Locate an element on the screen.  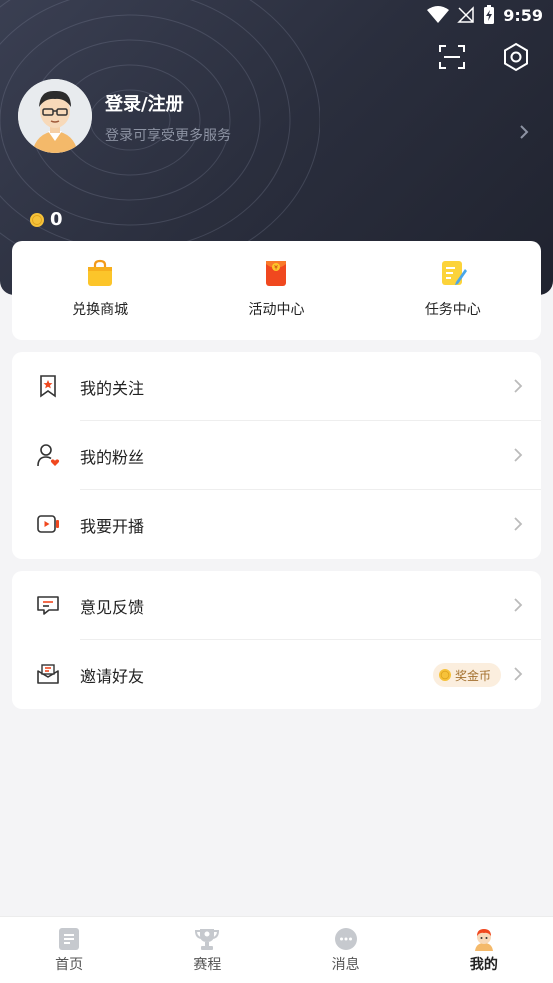
scan-button is located at coordinates (452, 57).